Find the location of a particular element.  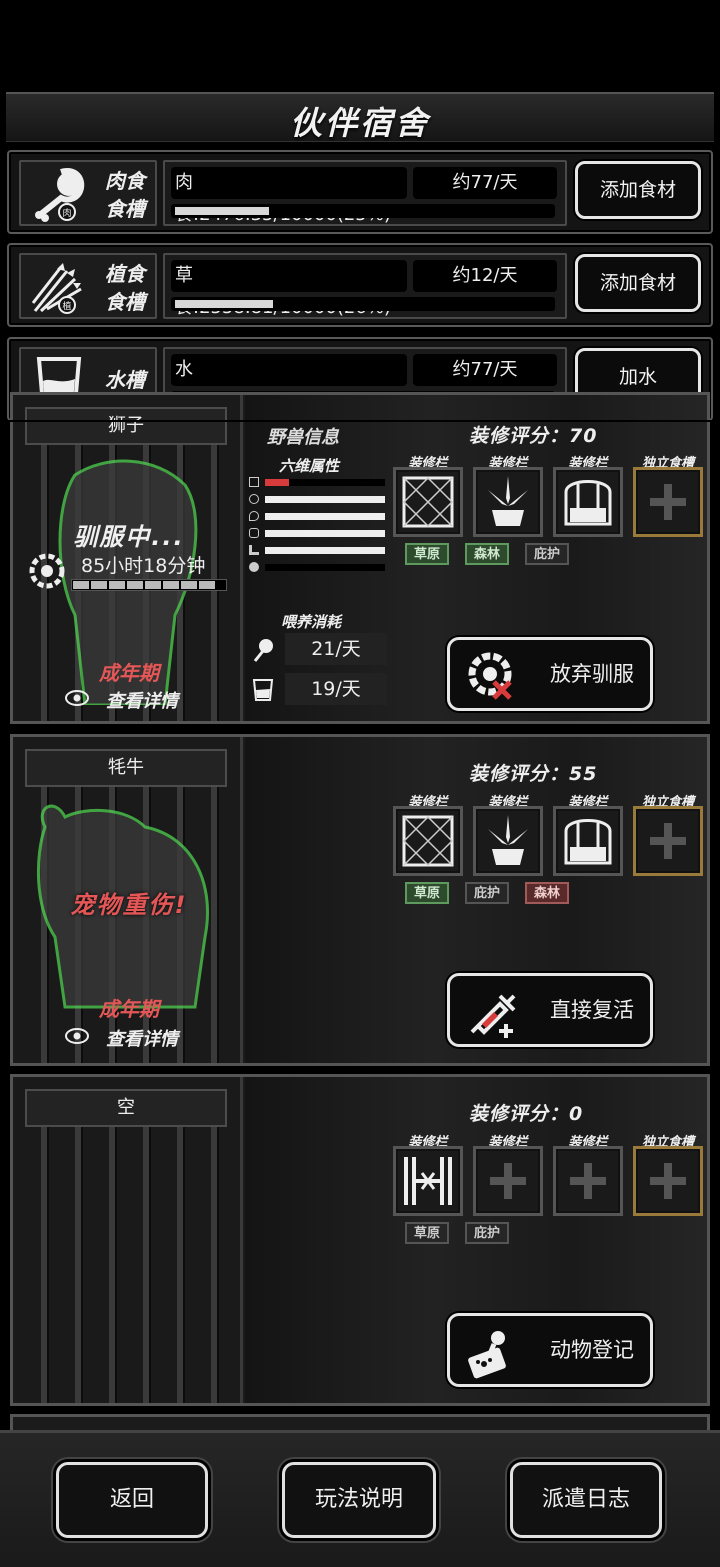

cage: 狮子 驯服中... 85小时18分钟 成年期 查看详情 is located at coordinates (129, 558).